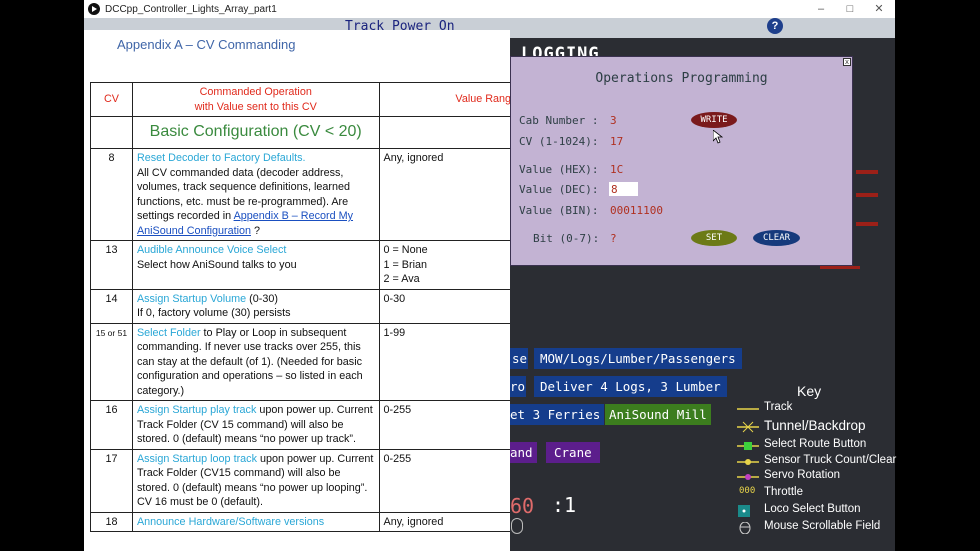  I want to click on servo-icon, so click(748, 477).